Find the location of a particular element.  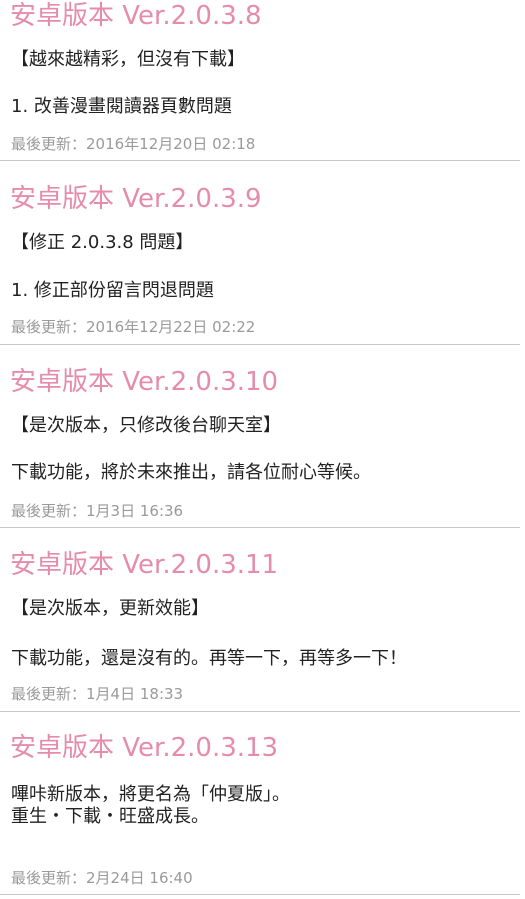

entry-headline: 【修正 2.0.3.8 問題】 is located at coordinates (102, 242).